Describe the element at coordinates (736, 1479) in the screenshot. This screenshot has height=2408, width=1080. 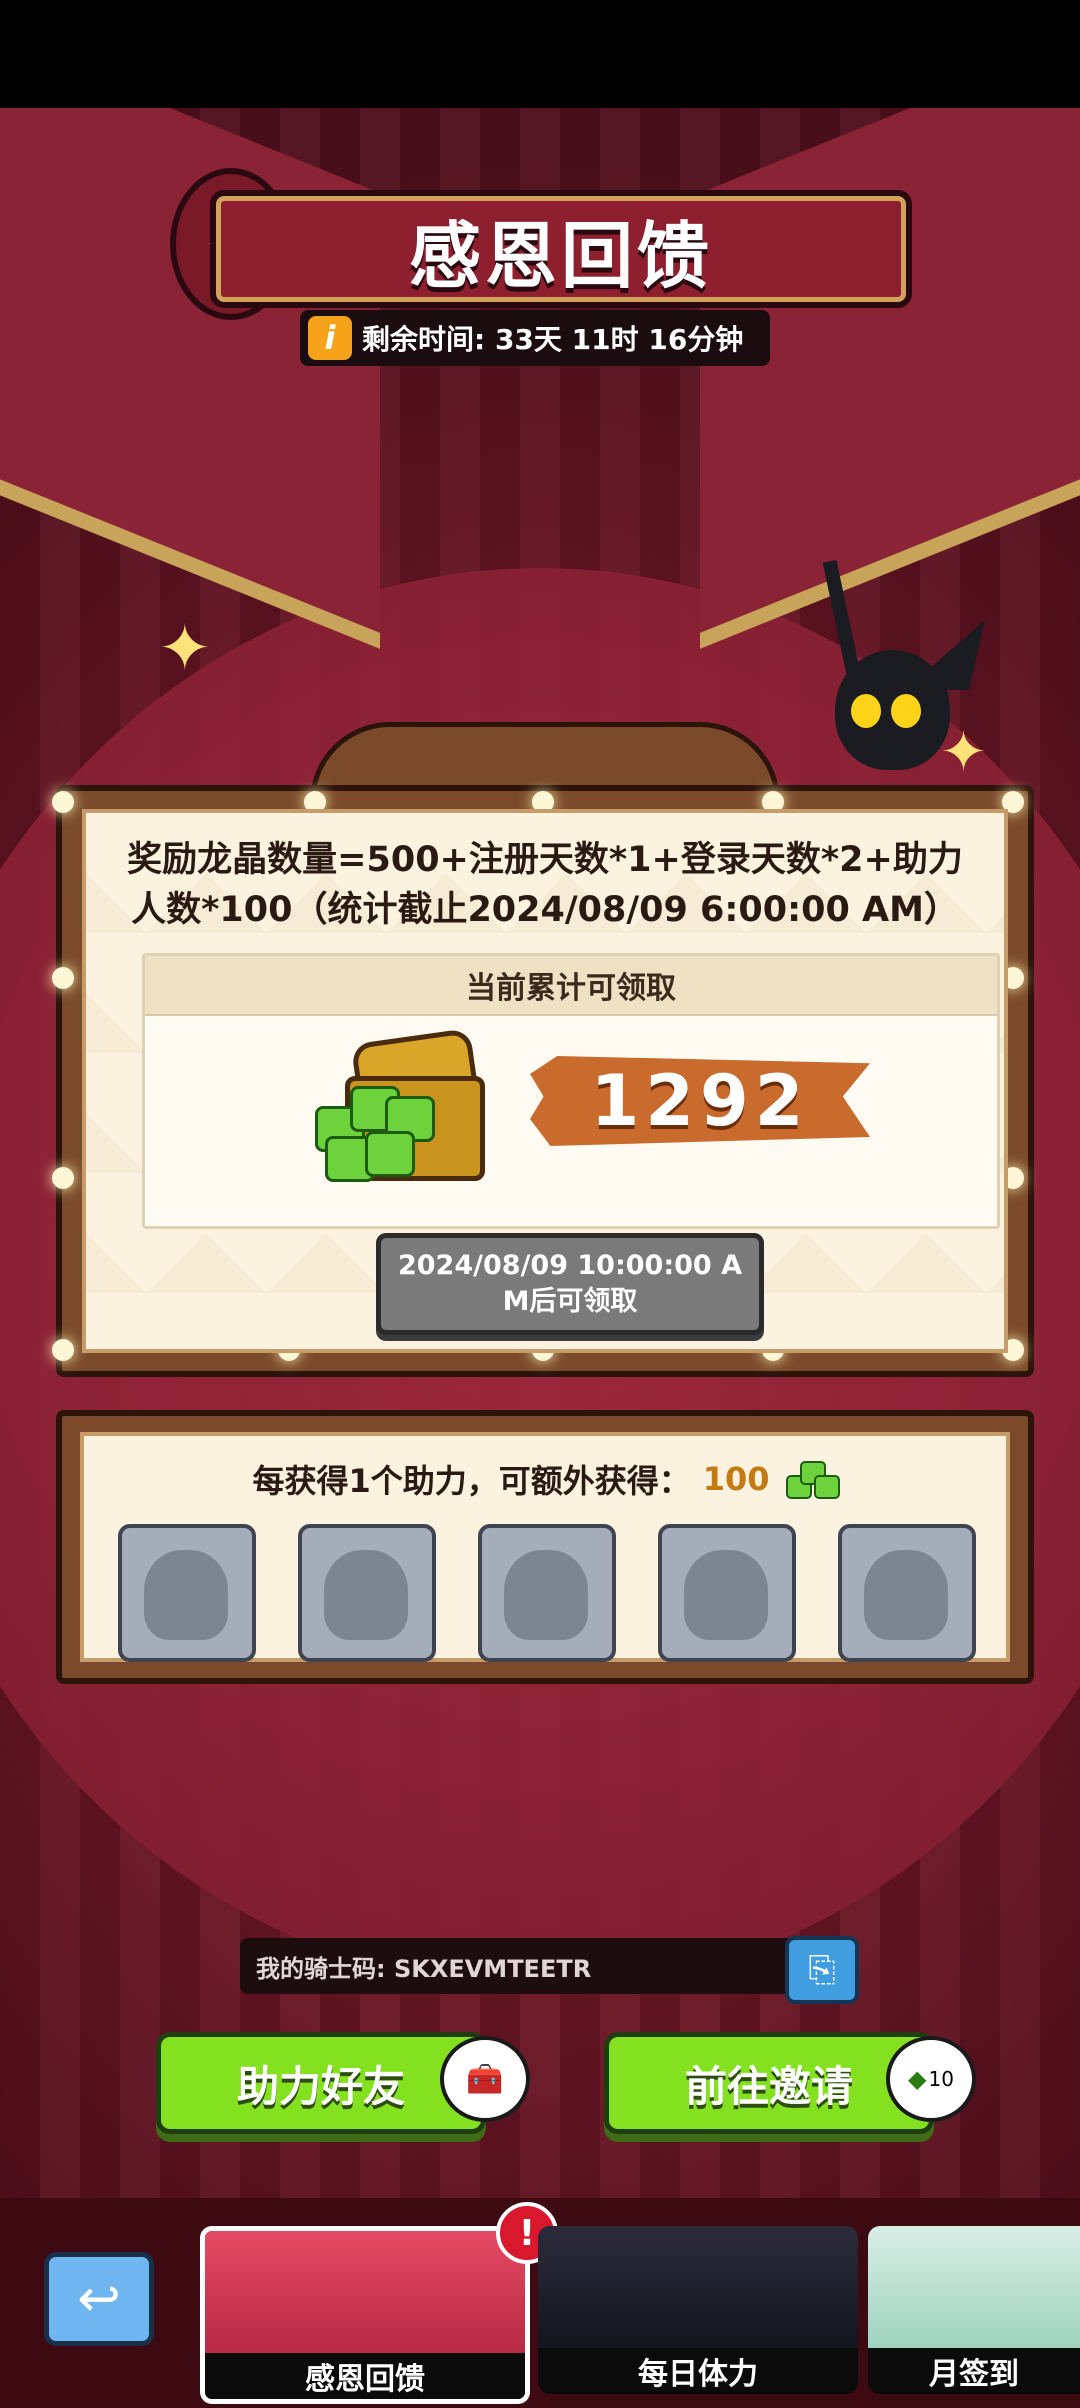
I see `helpers-bonus: 100` at that location.